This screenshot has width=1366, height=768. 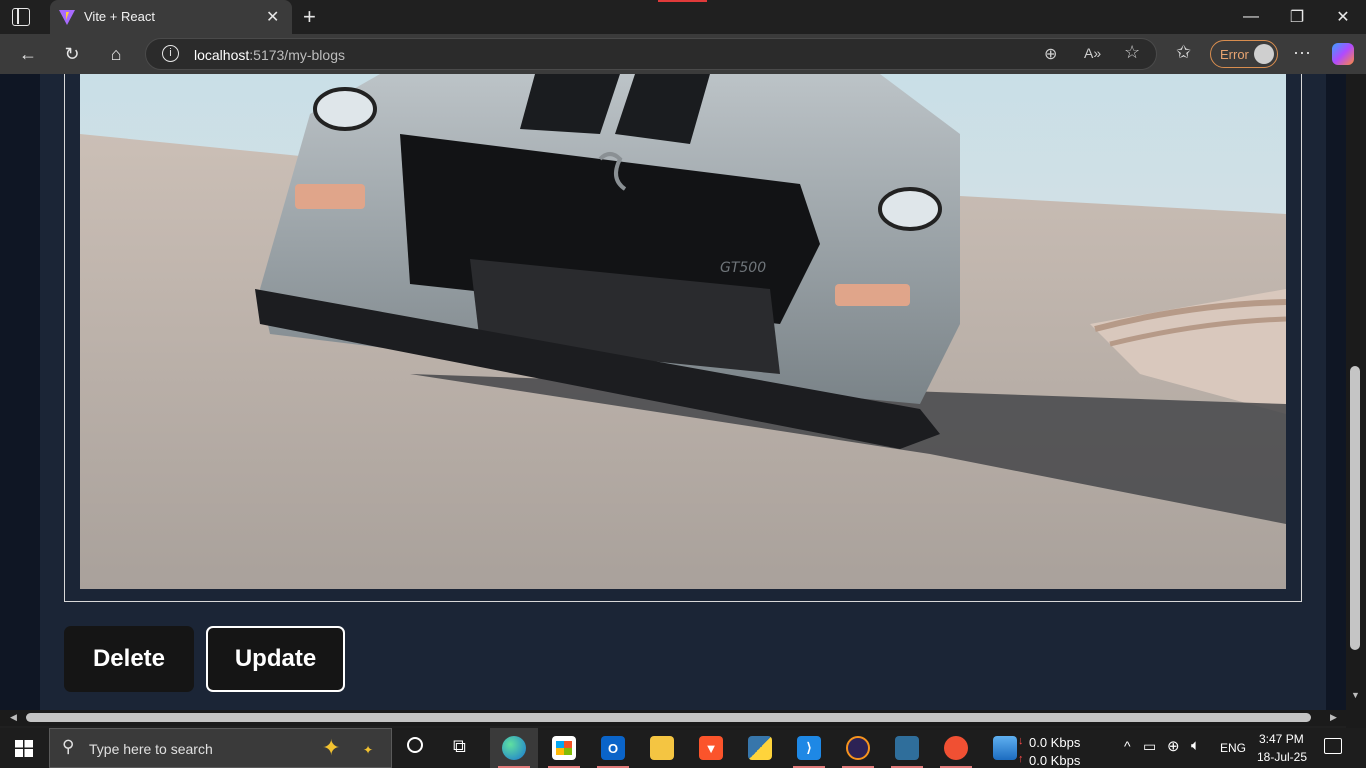 I want to click on vite-logo-icon, so click(x=67, y=17).